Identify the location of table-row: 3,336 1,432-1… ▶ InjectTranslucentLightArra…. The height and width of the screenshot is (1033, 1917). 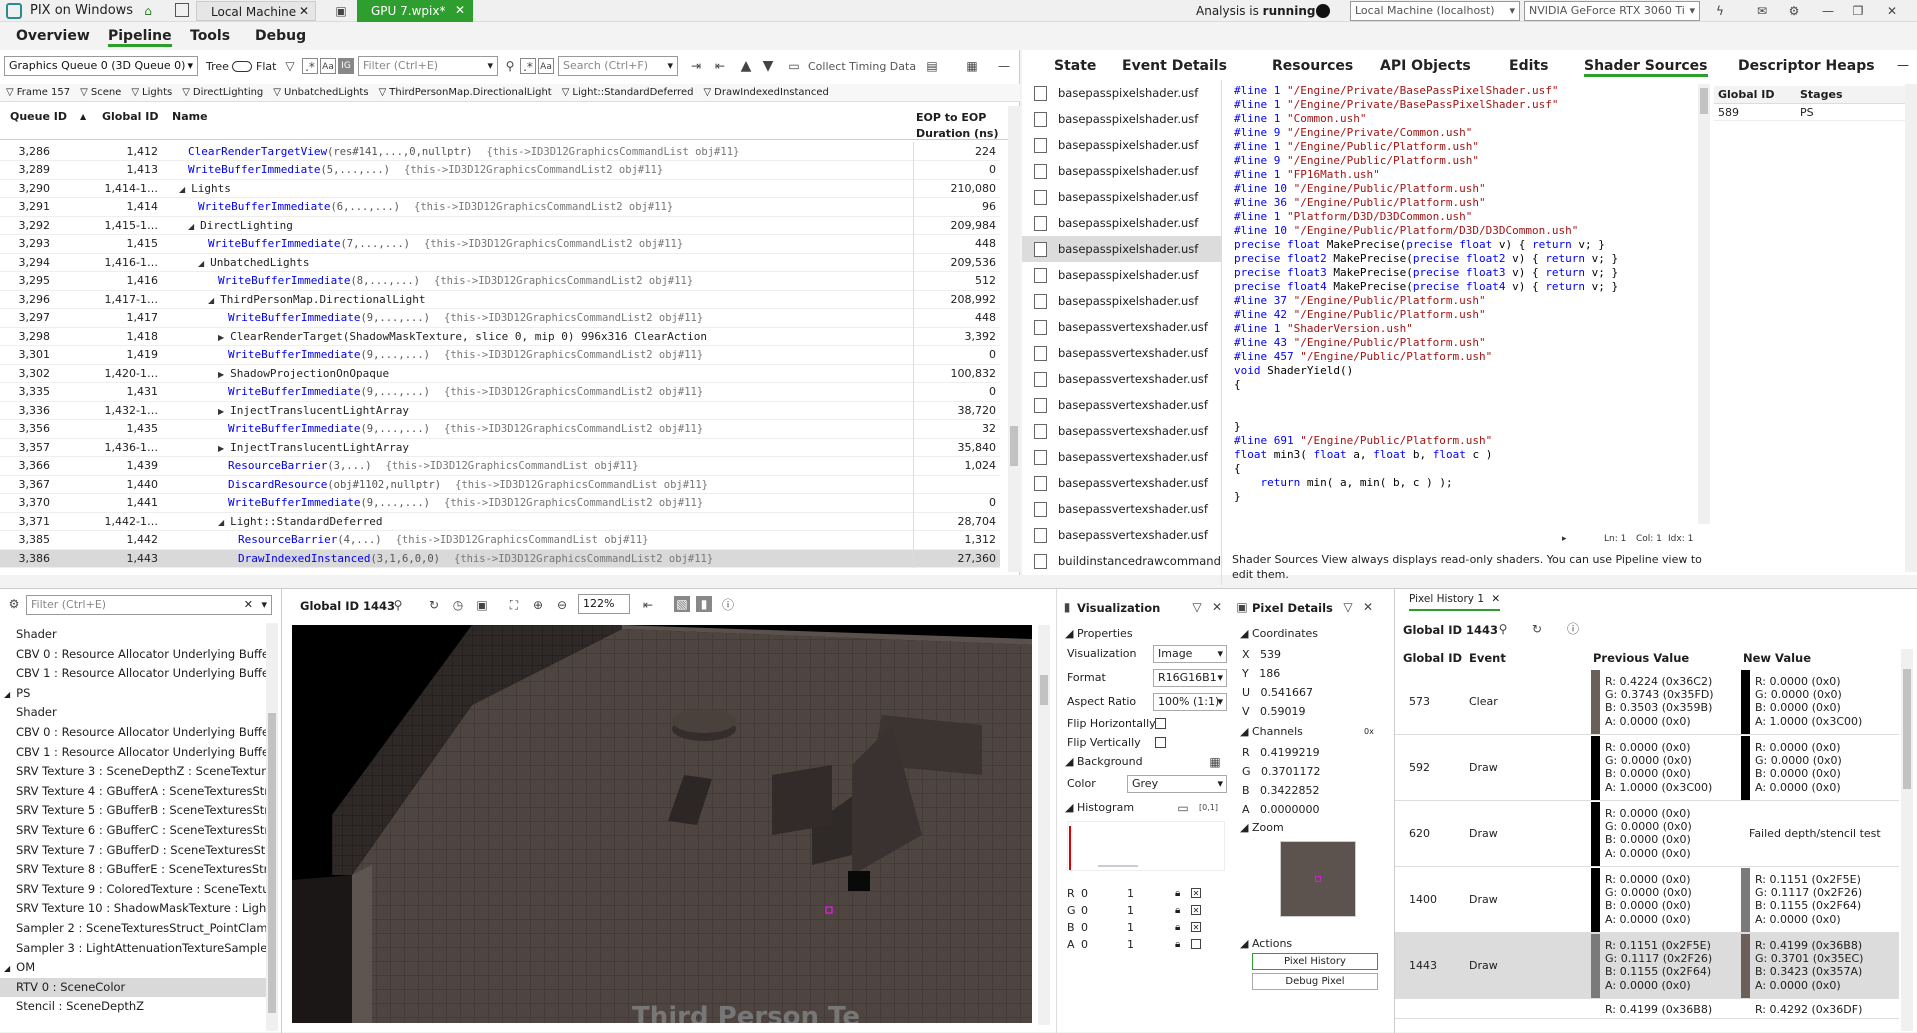
(500, 410).